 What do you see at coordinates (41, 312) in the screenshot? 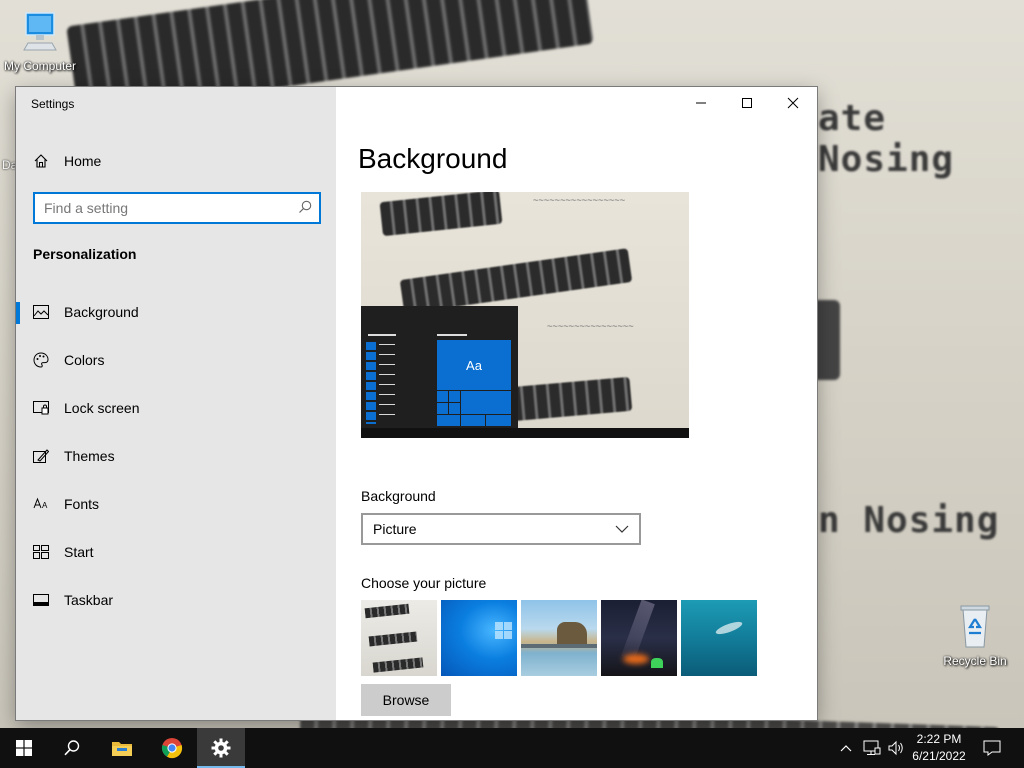
I see `picture-icon` at bounding box center [41, 312].